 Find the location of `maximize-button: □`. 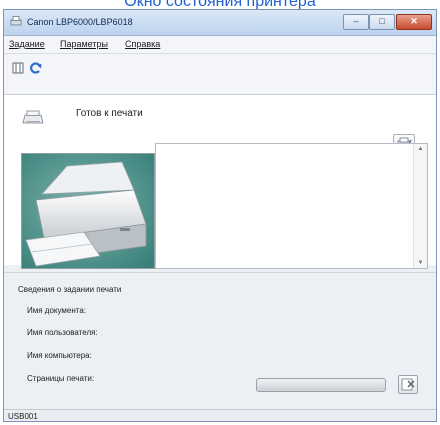

maximize-button: □ is located at coordinates (382, 22).